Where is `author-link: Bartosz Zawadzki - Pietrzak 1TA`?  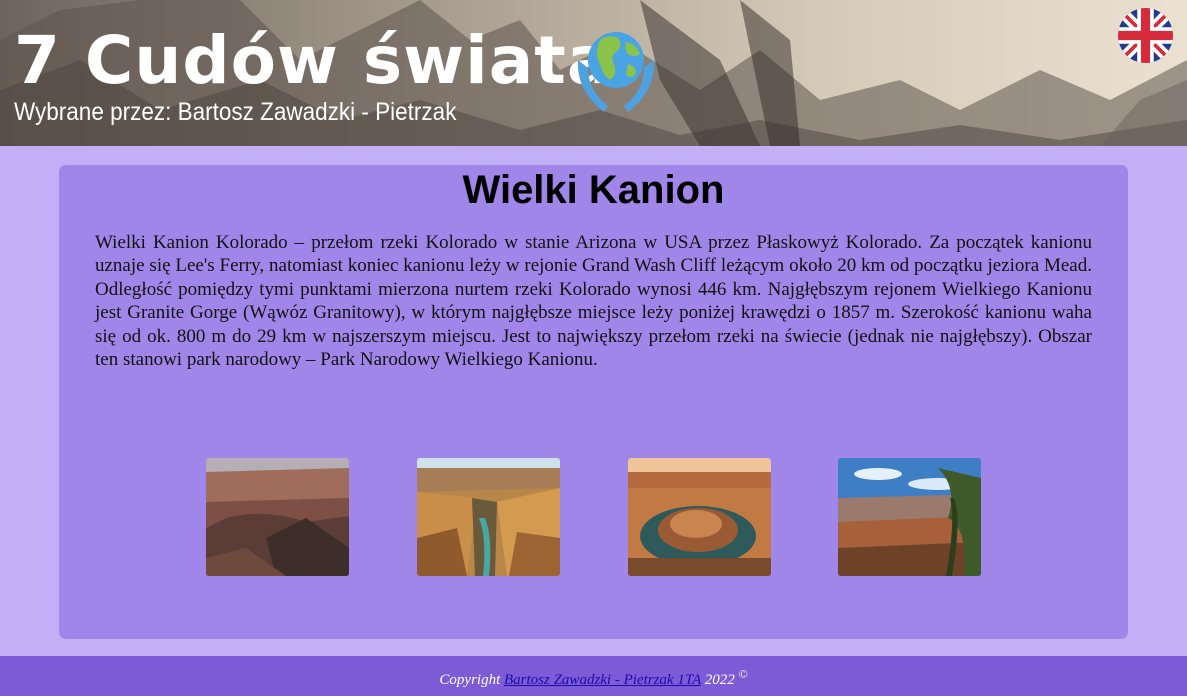 author-link: Bartosz Zawadzki - Pietrzak 1TA is located at coordinates (602, 680).